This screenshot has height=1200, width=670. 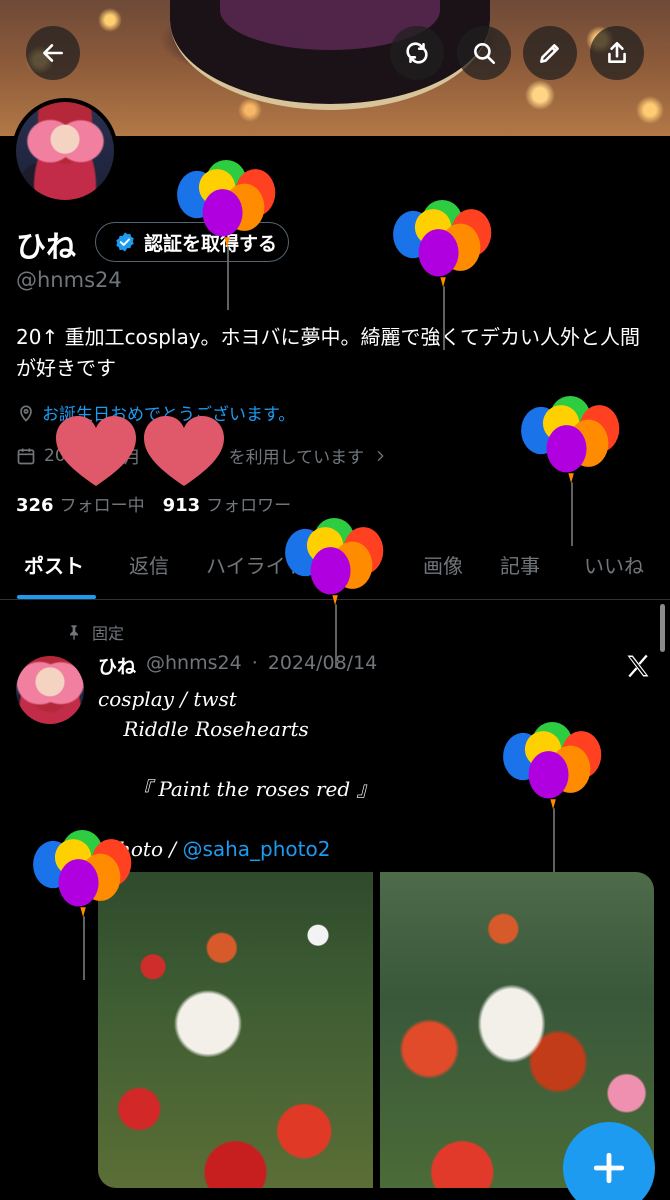 I want to click on edit-button, so click(x=550, y=53).